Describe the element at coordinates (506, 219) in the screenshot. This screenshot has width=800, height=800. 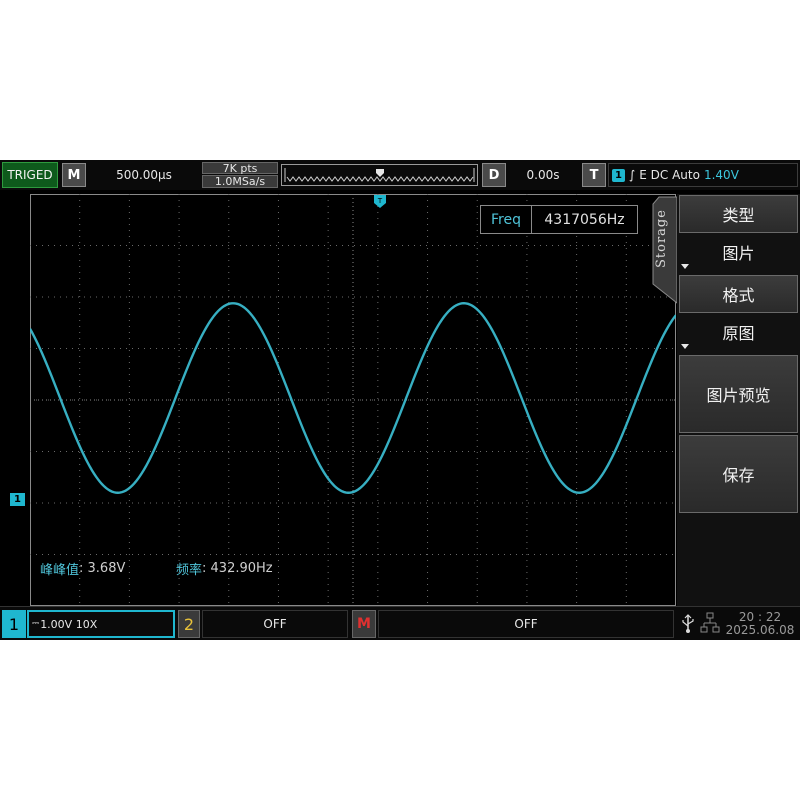
I see `freq-label: Freq` at that location.